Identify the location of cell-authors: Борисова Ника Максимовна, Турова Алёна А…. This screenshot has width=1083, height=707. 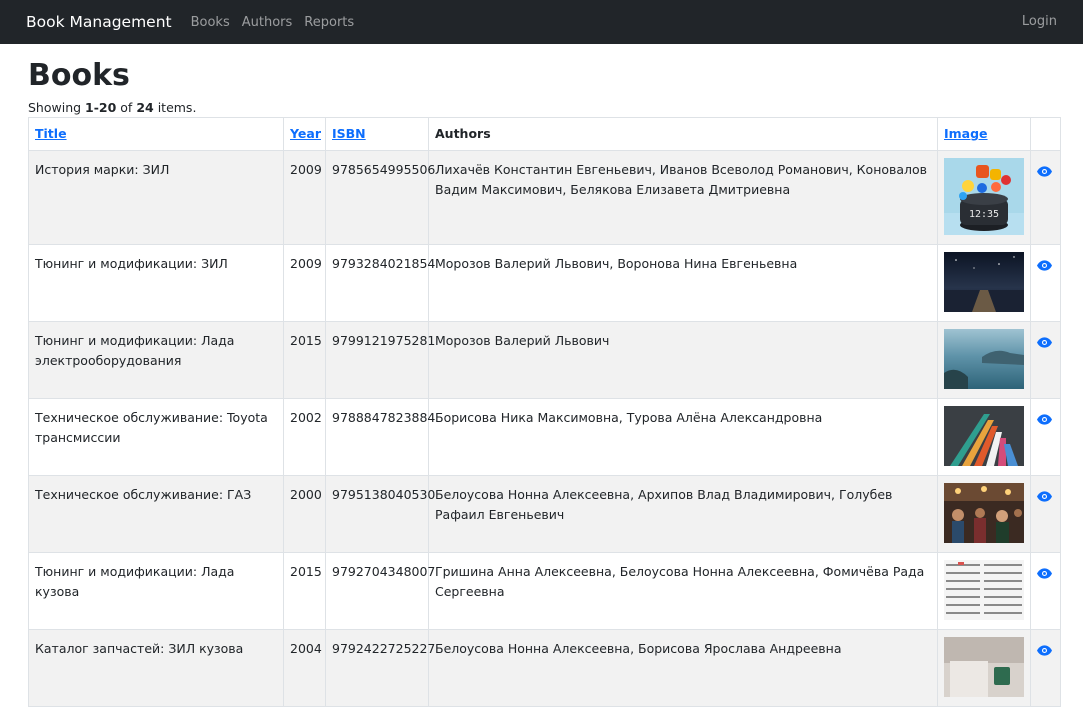
(683, 437).